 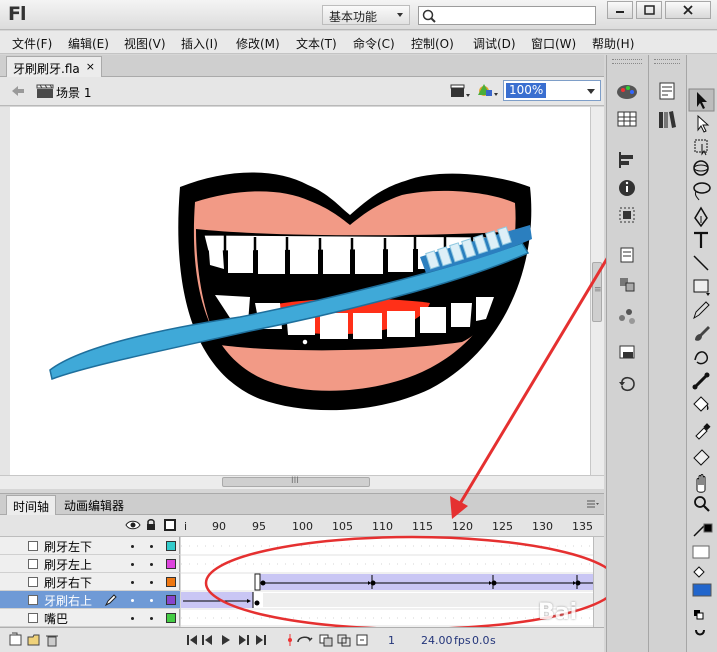 What do you see at coordinates (145, 43) in the screenshot?
I see `menu-view: 视图(V)` at bounding box center [145, 43].